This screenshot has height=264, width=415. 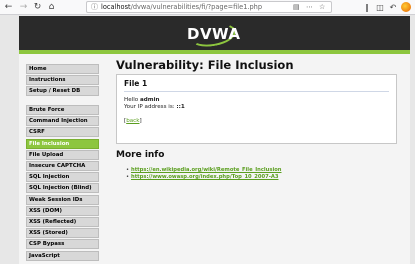 I want to click on reader-view-icon: ▤, so click(x=296, y=7).